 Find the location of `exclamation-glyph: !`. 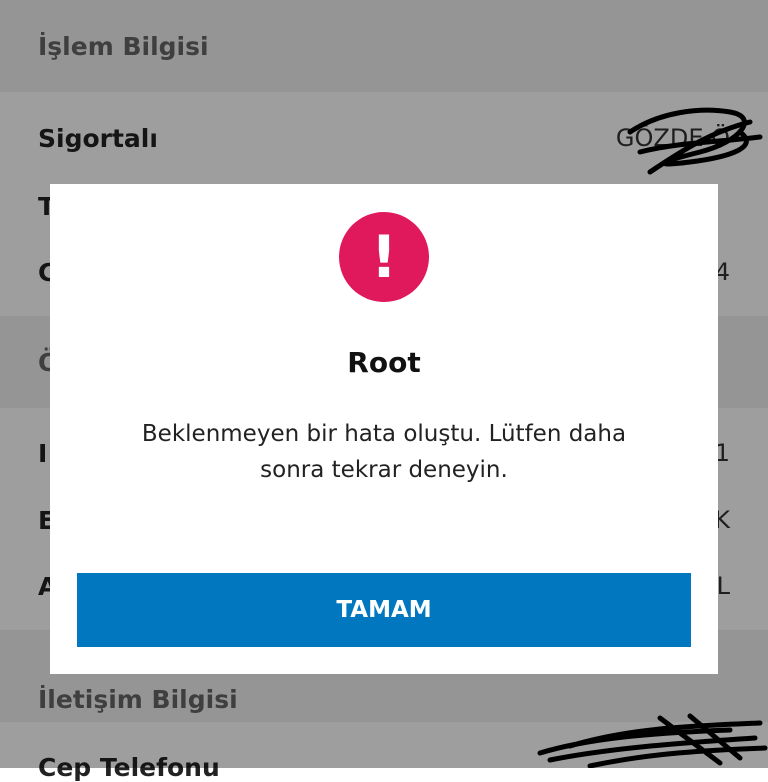

exclamation-glyph: ! is located at coordinates (384, 257).